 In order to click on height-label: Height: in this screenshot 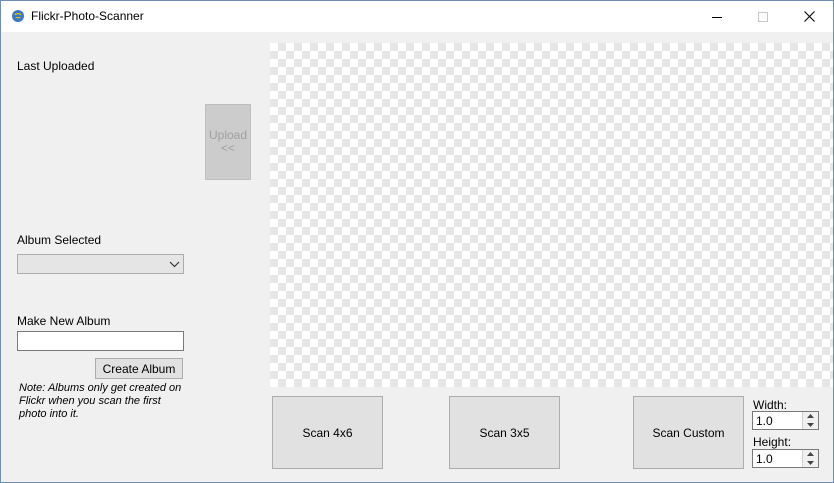, I will do `click(772, 442)`.